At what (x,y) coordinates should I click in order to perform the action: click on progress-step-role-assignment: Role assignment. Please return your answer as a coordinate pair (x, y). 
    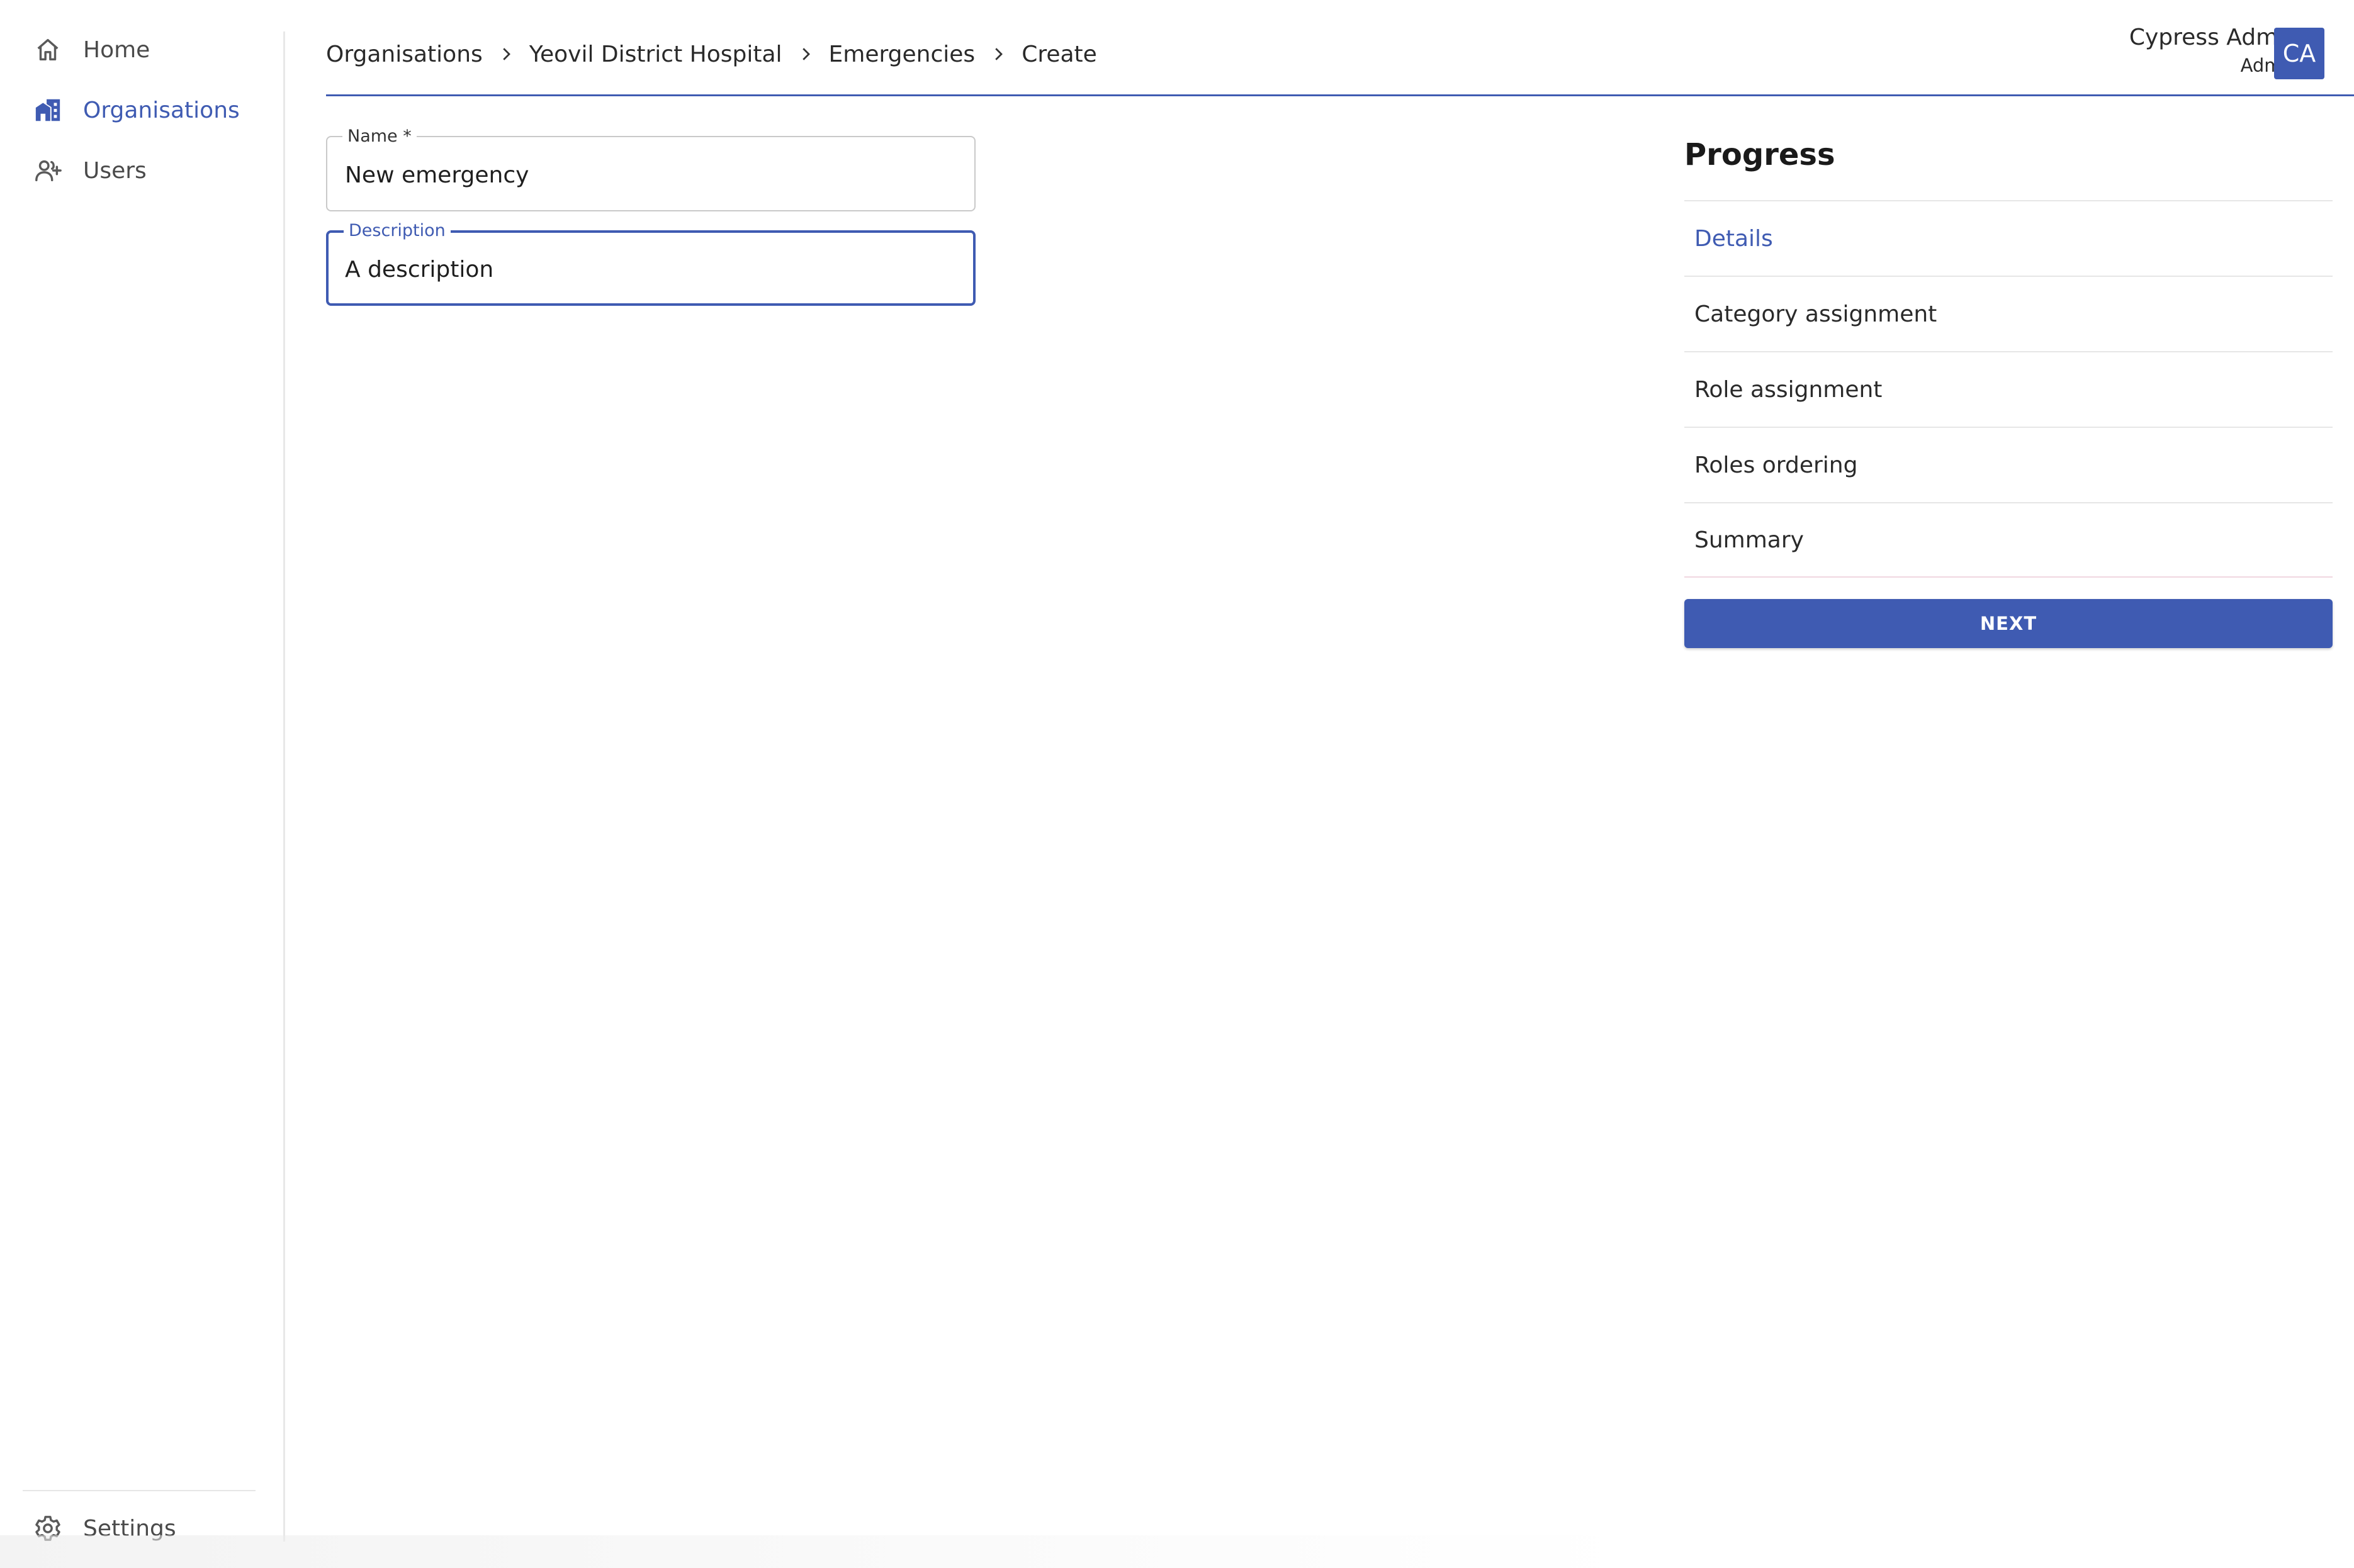
    Looking at the image, I should click on (2008, 389).